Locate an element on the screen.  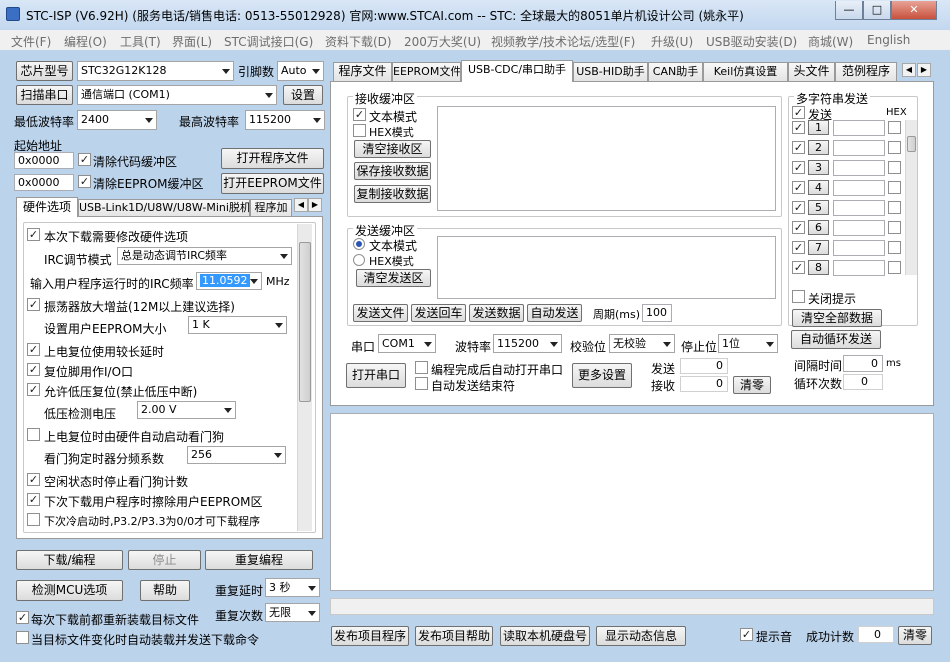
clear-all-data-button: 清空全部数据 is located at coordinates (837, 318).